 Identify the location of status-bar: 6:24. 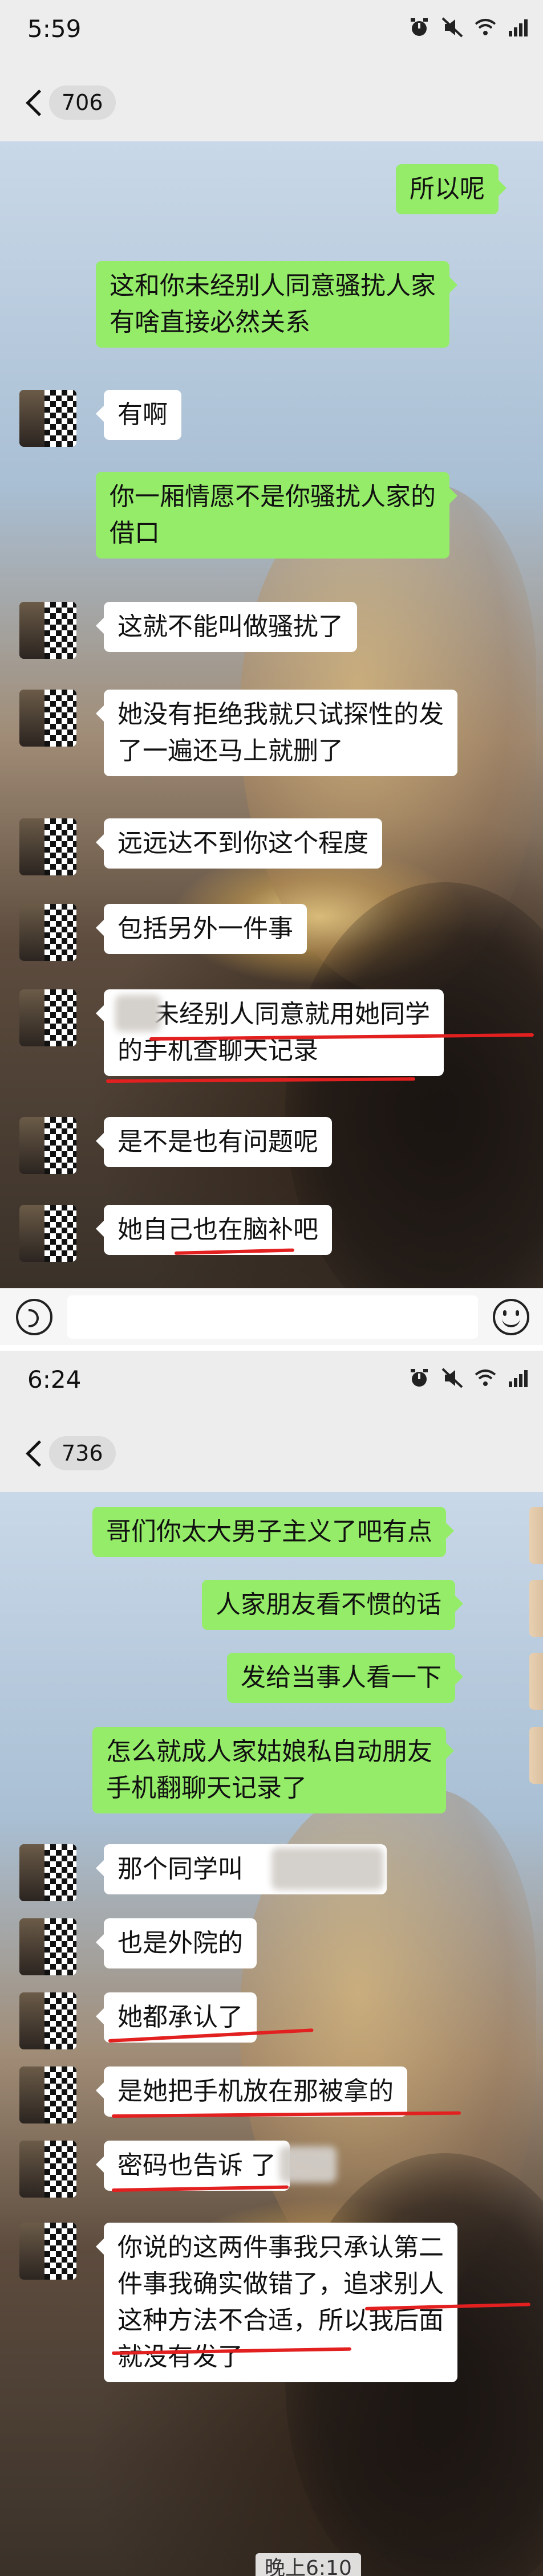
(271, 1383).